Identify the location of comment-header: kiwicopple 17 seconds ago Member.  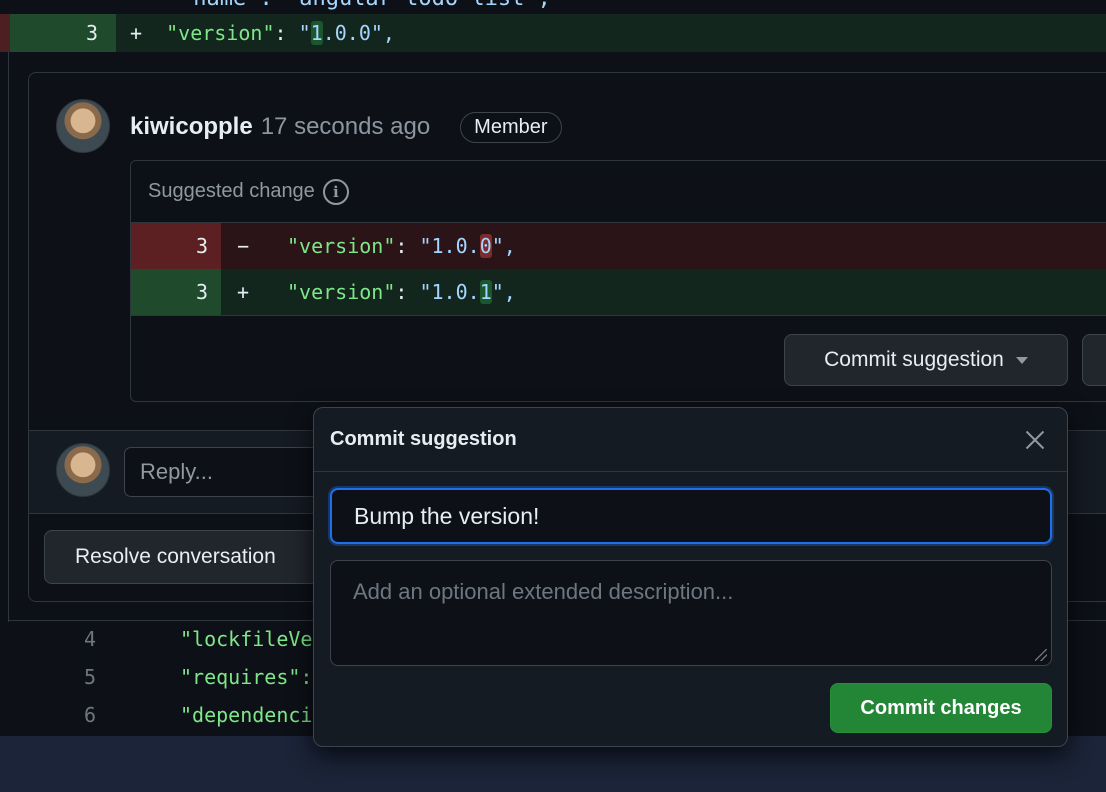
(346, 127).